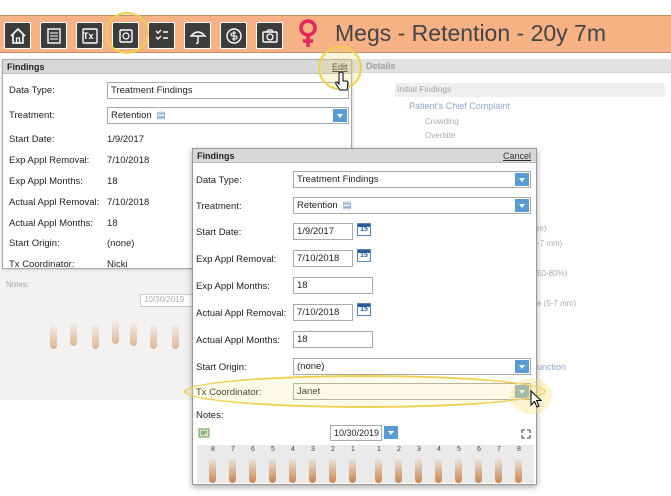 The height and width of the screenshot is (496, 671). I want to click on home-button, so click(17, 35).